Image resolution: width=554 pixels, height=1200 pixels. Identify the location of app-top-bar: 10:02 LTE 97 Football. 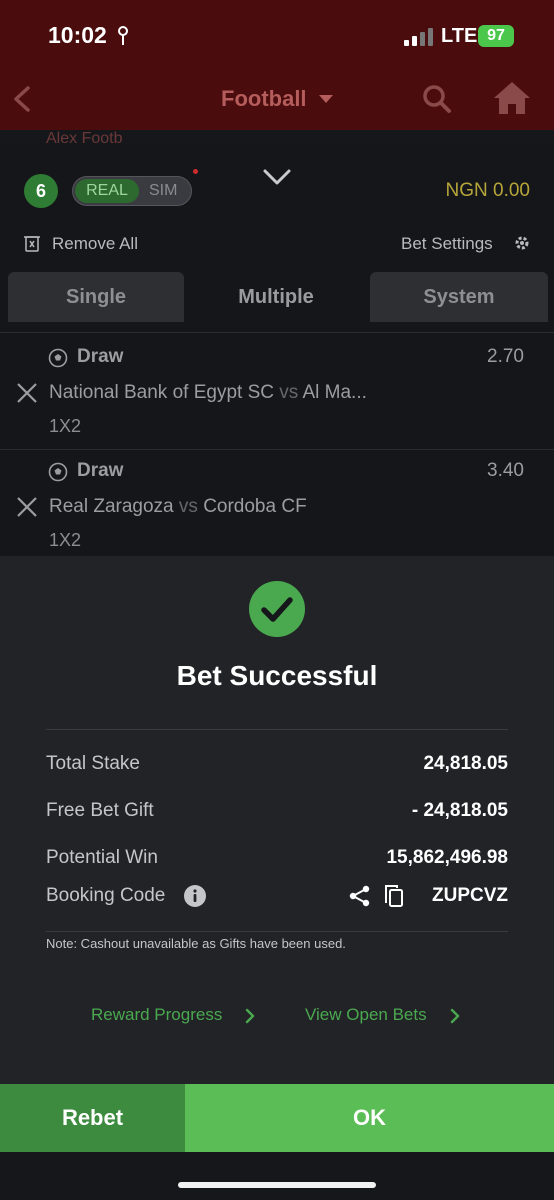
(277, 65).